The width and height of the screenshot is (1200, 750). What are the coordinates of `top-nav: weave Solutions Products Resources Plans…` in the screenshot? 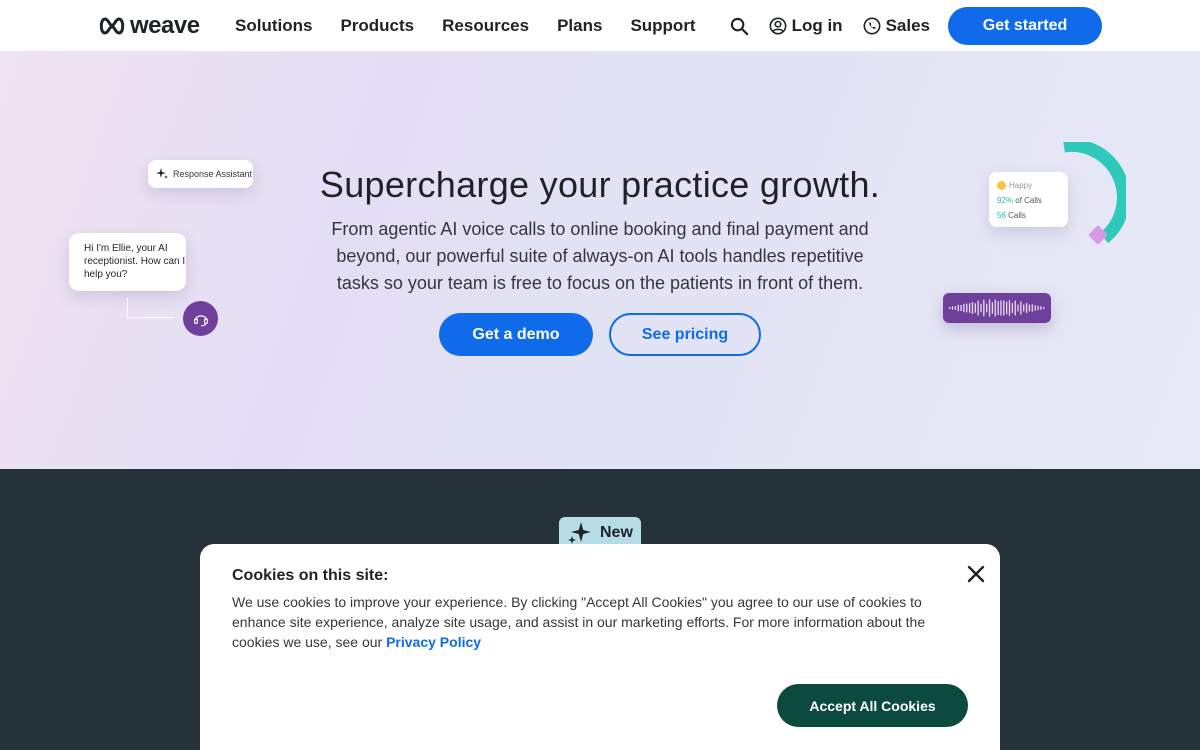 It's located at (600, 26).